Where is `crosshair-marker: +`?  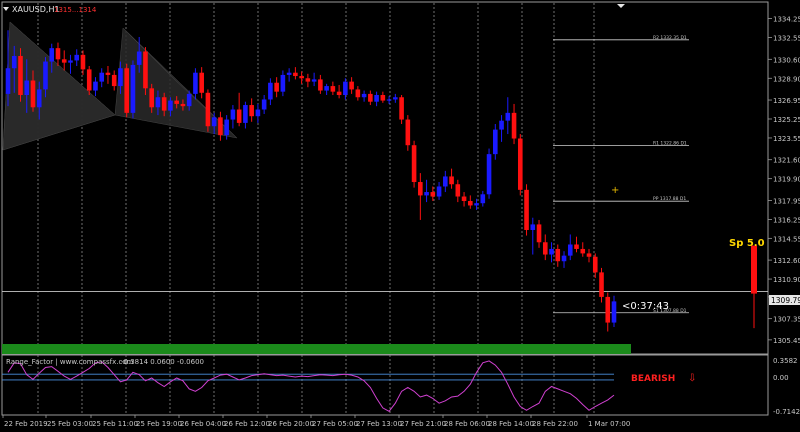 crosshair-marker: + is located at coordinates (615, 190).